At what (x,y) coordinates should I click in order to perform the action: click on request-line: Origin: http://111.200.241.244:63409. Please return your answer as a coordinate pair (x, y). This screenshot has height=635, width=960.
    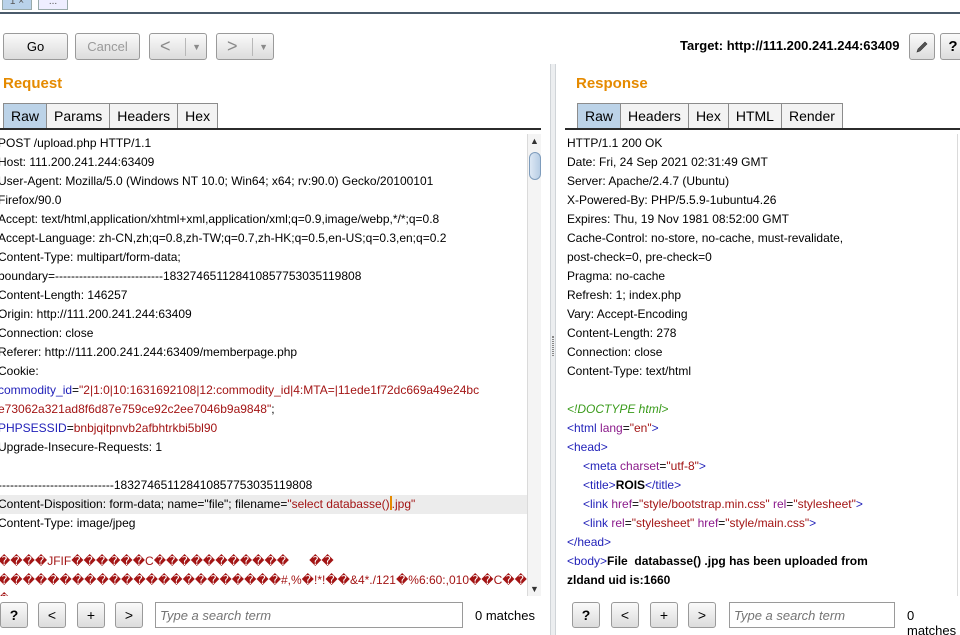
    Looking at the image, I should click on (96, 314).